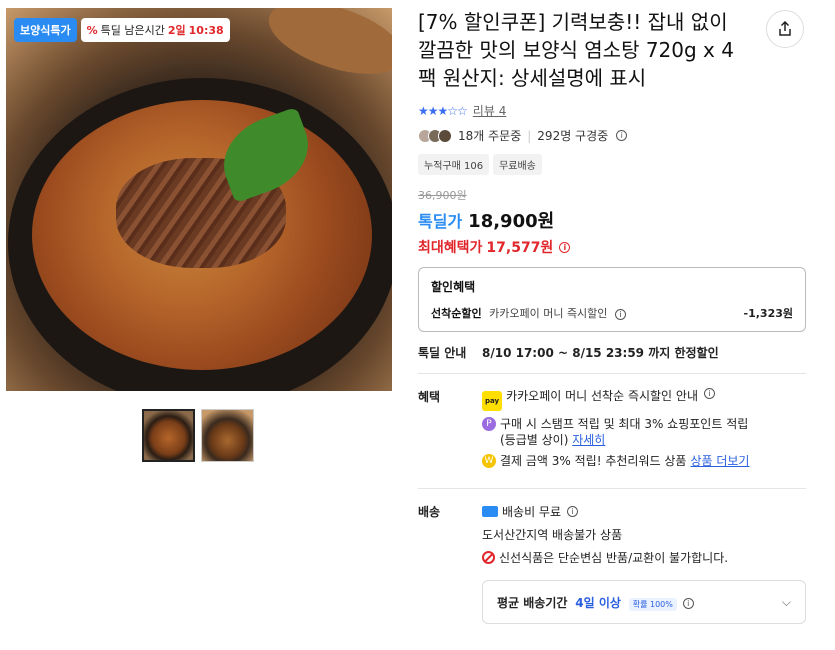 This screenshot has width=835, height=650. I want to click on timer-badge: % 특딜 남은시간 2일 10:38, so click(155, 30).